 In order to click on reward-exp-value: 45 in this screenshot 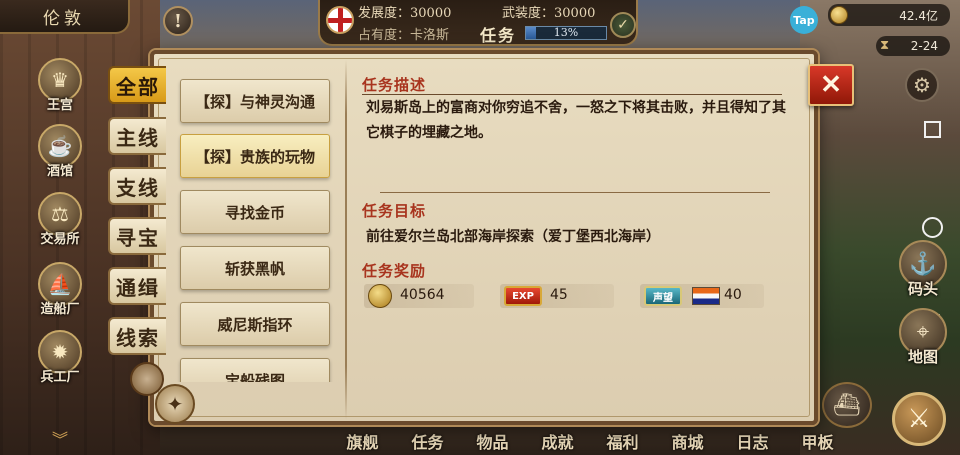, I will do `click(559, 295)`.